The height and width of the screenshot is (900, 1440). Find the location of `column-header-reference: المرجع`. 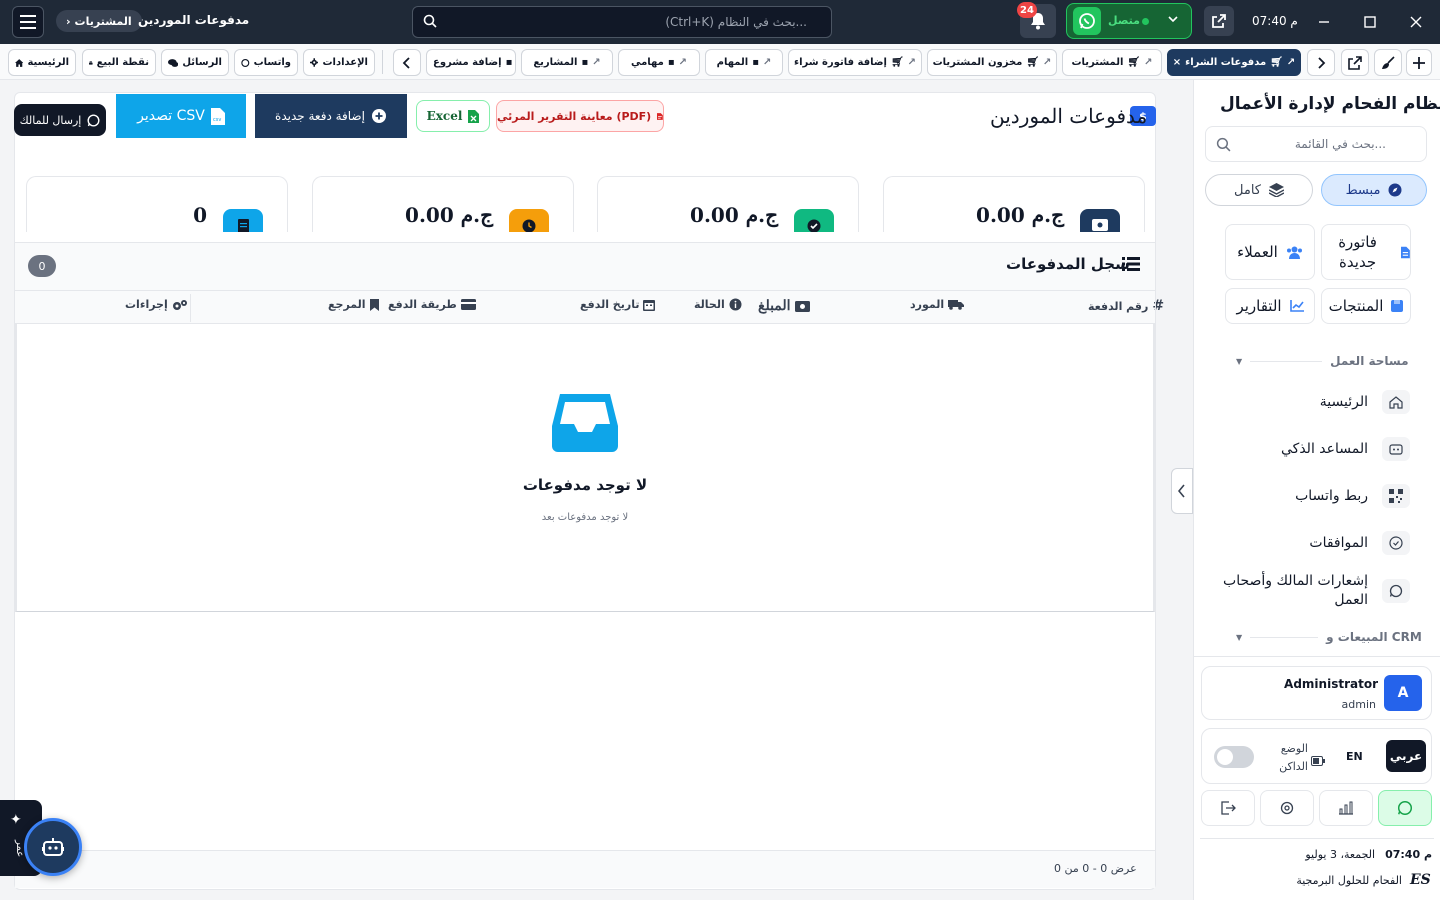

column-header-reference: المرجع is located at coordinates (353, 304).